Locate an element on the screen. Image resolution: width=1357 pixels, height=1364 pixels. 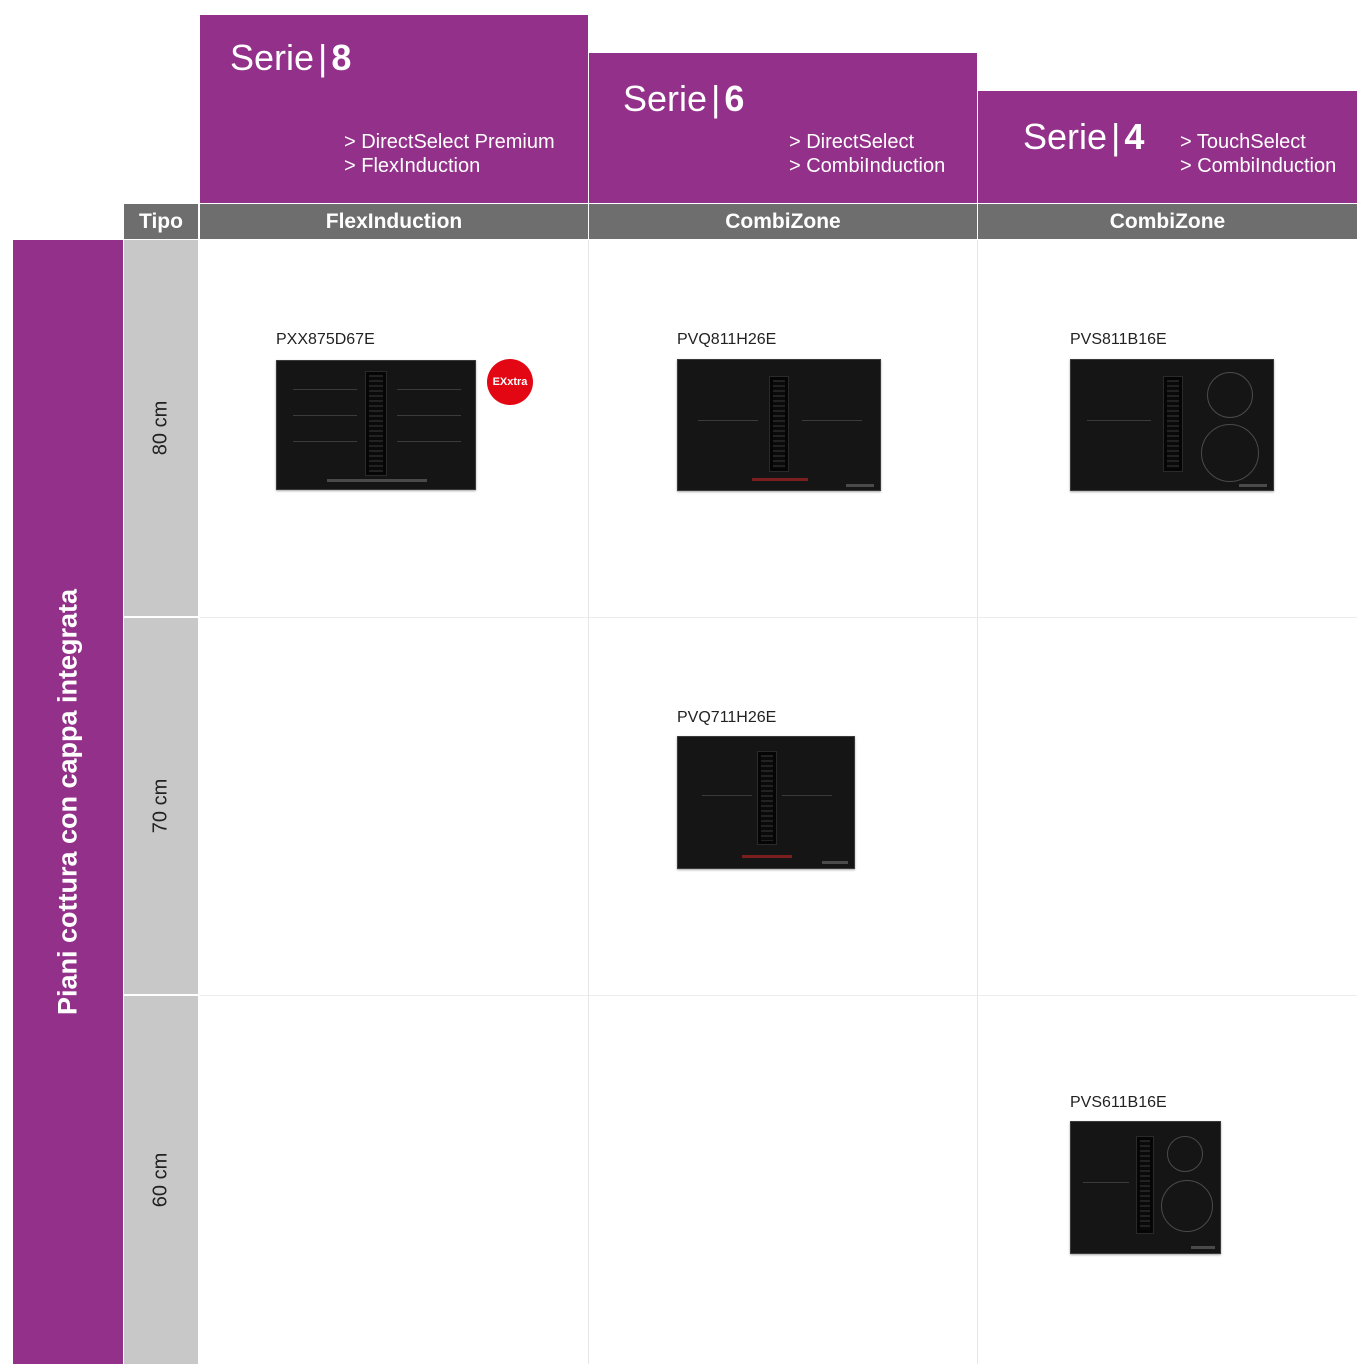
product-image-pvs811b16e is located at coordinates (1172, 425).